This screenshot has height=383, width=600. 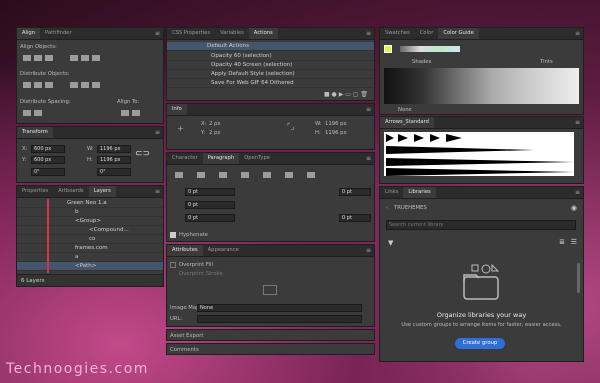 I want to click on tab-color: Color, so click(x=427, y=33).